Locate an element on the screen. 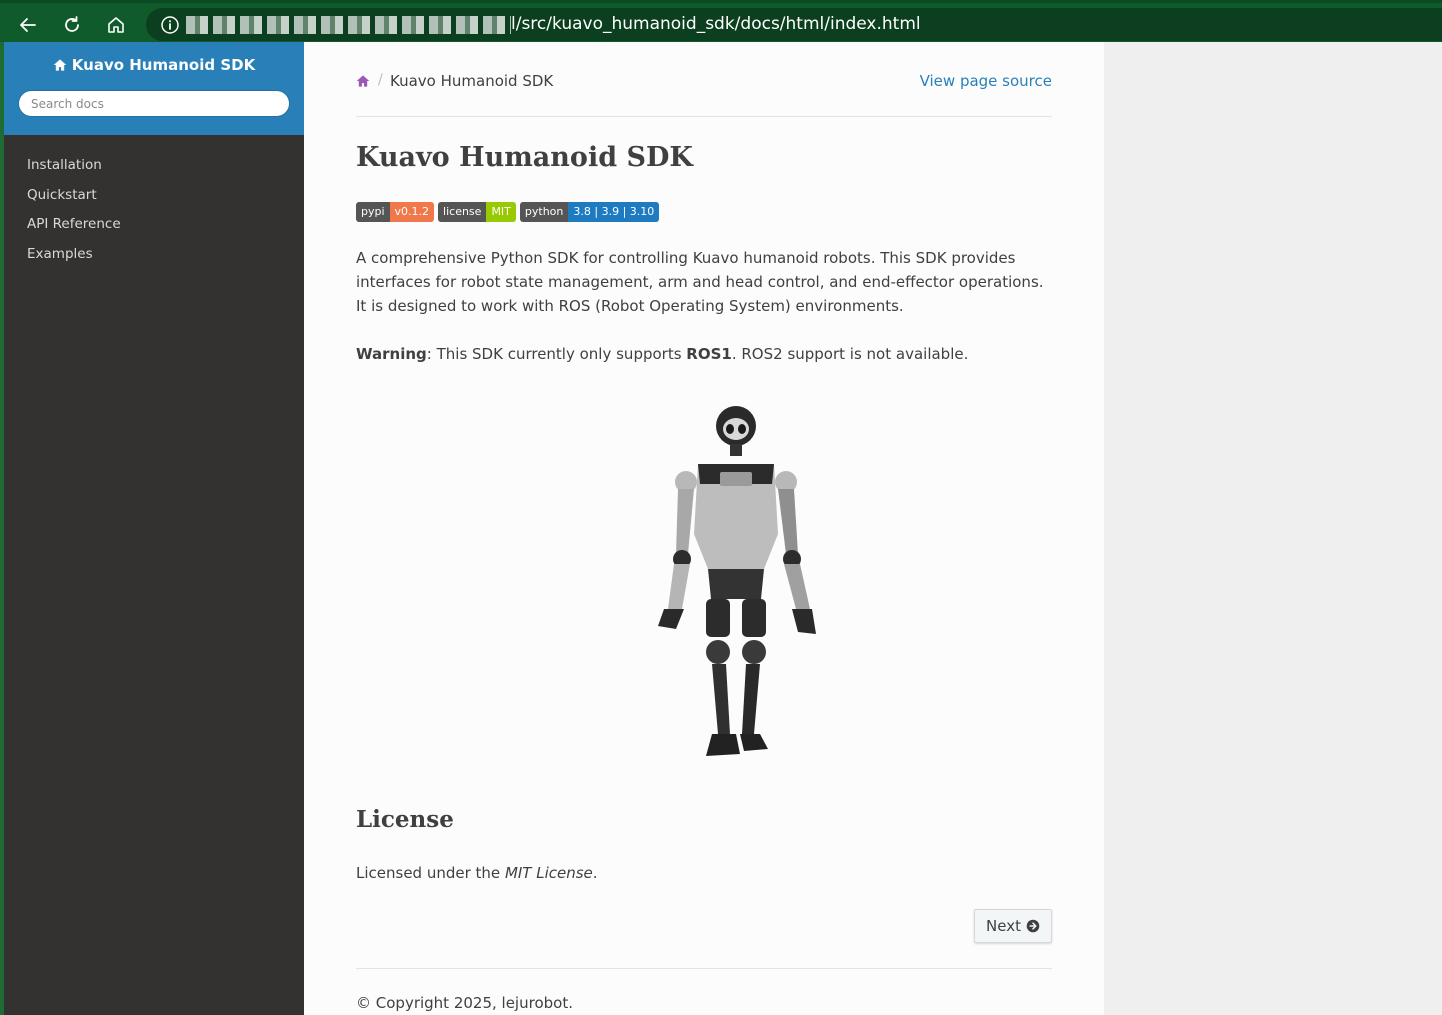 This screenshot has height=1015, width=1442. next-button: Next is located at coordinates (1013, 926).